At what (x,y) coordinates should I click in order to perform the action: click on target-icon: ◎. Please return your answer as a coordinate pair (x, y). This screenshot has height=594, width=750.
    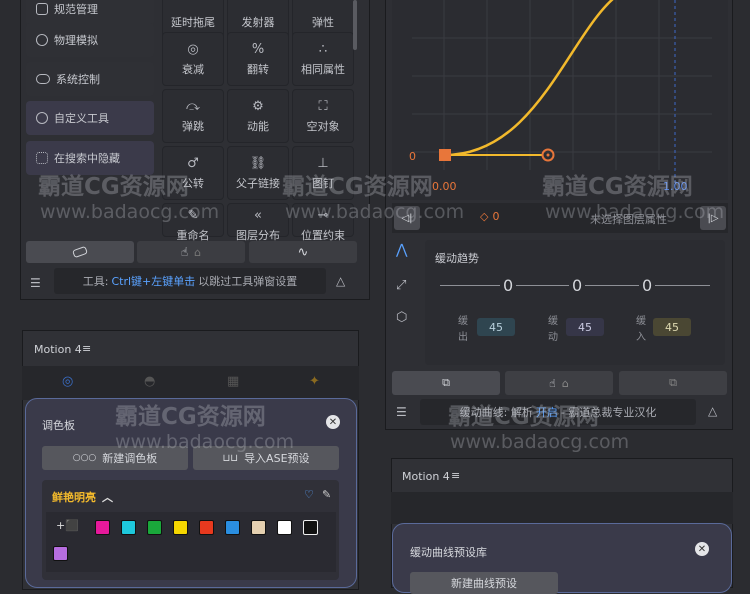
    Looking at the image, I should click on (193, 49).